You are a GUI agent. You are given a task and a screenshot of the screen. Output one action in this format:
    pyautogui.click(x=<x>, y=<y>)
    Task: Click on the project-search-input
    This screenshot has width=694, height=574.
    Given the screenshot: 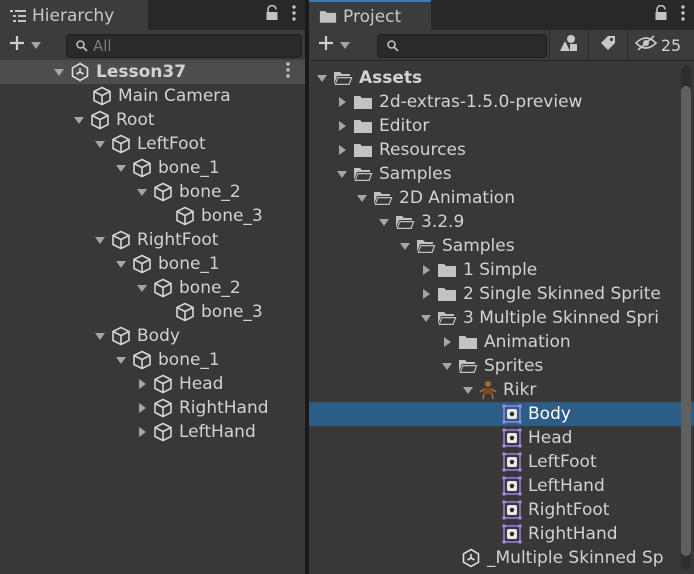 What is the action you would take?
    pyautogui.click(x=475, y=46)
    